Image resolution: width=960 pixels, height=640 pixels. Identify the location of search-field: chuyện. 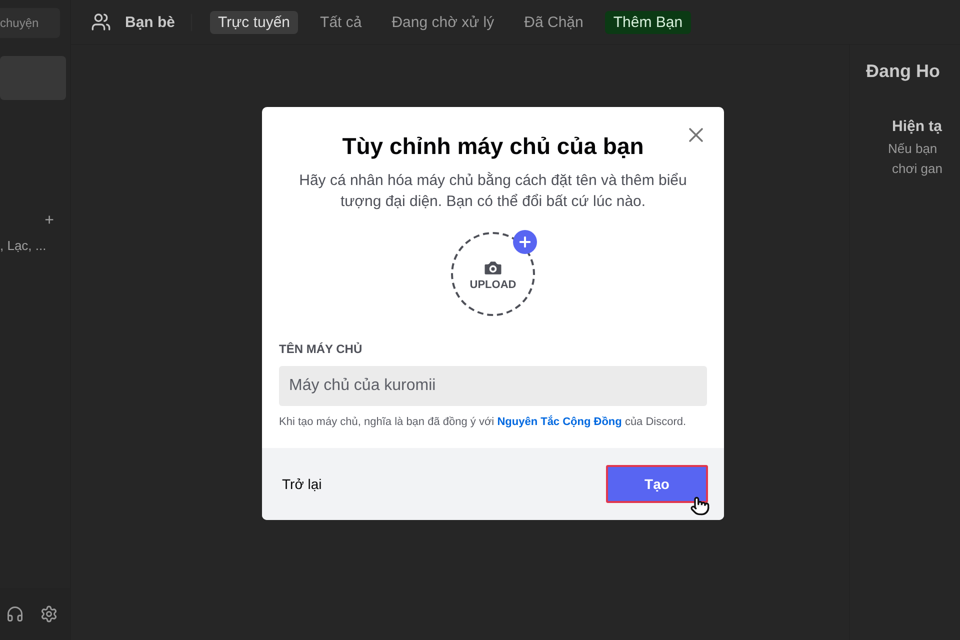
(30, 23).